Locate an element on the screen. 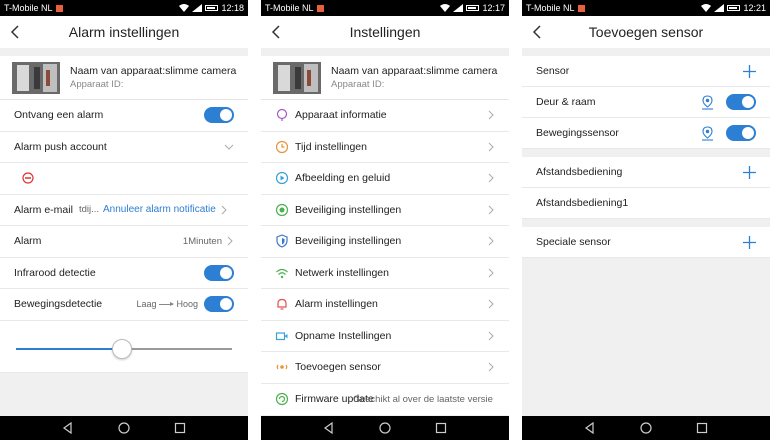 The height and width of the screenshot is (440, 770). device-name: Naam van apparaat:slimme camera is located at coordinates (153, 70).